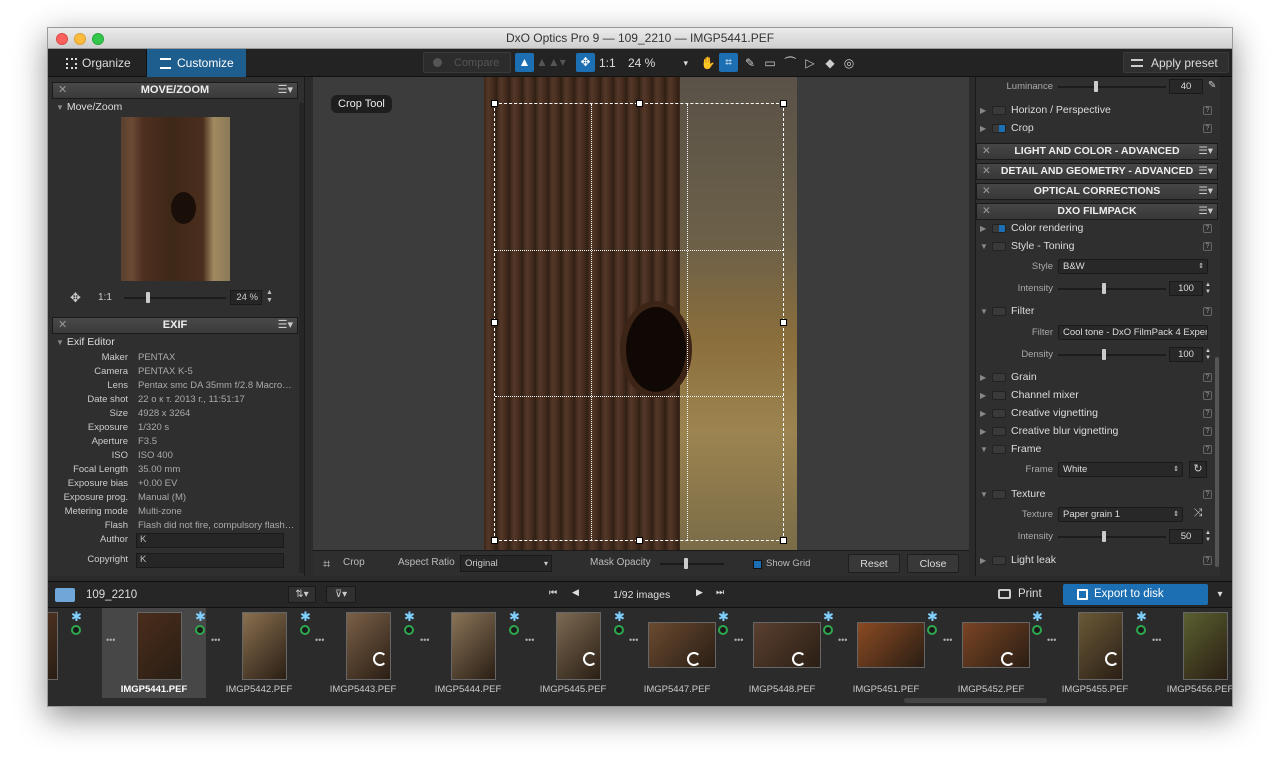 This screenshot has height=772, width=1280. What do you see at coordinates (175, 199) in the screenshot?
I see `navigator-preview` at bounding box center [175, 199].